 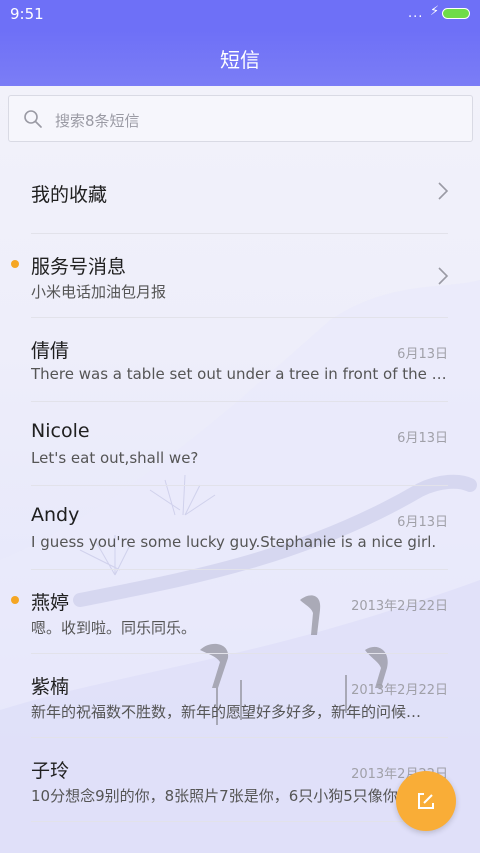 I want to click on search-input: 搜索8条短信, so click(x=240, y=118).